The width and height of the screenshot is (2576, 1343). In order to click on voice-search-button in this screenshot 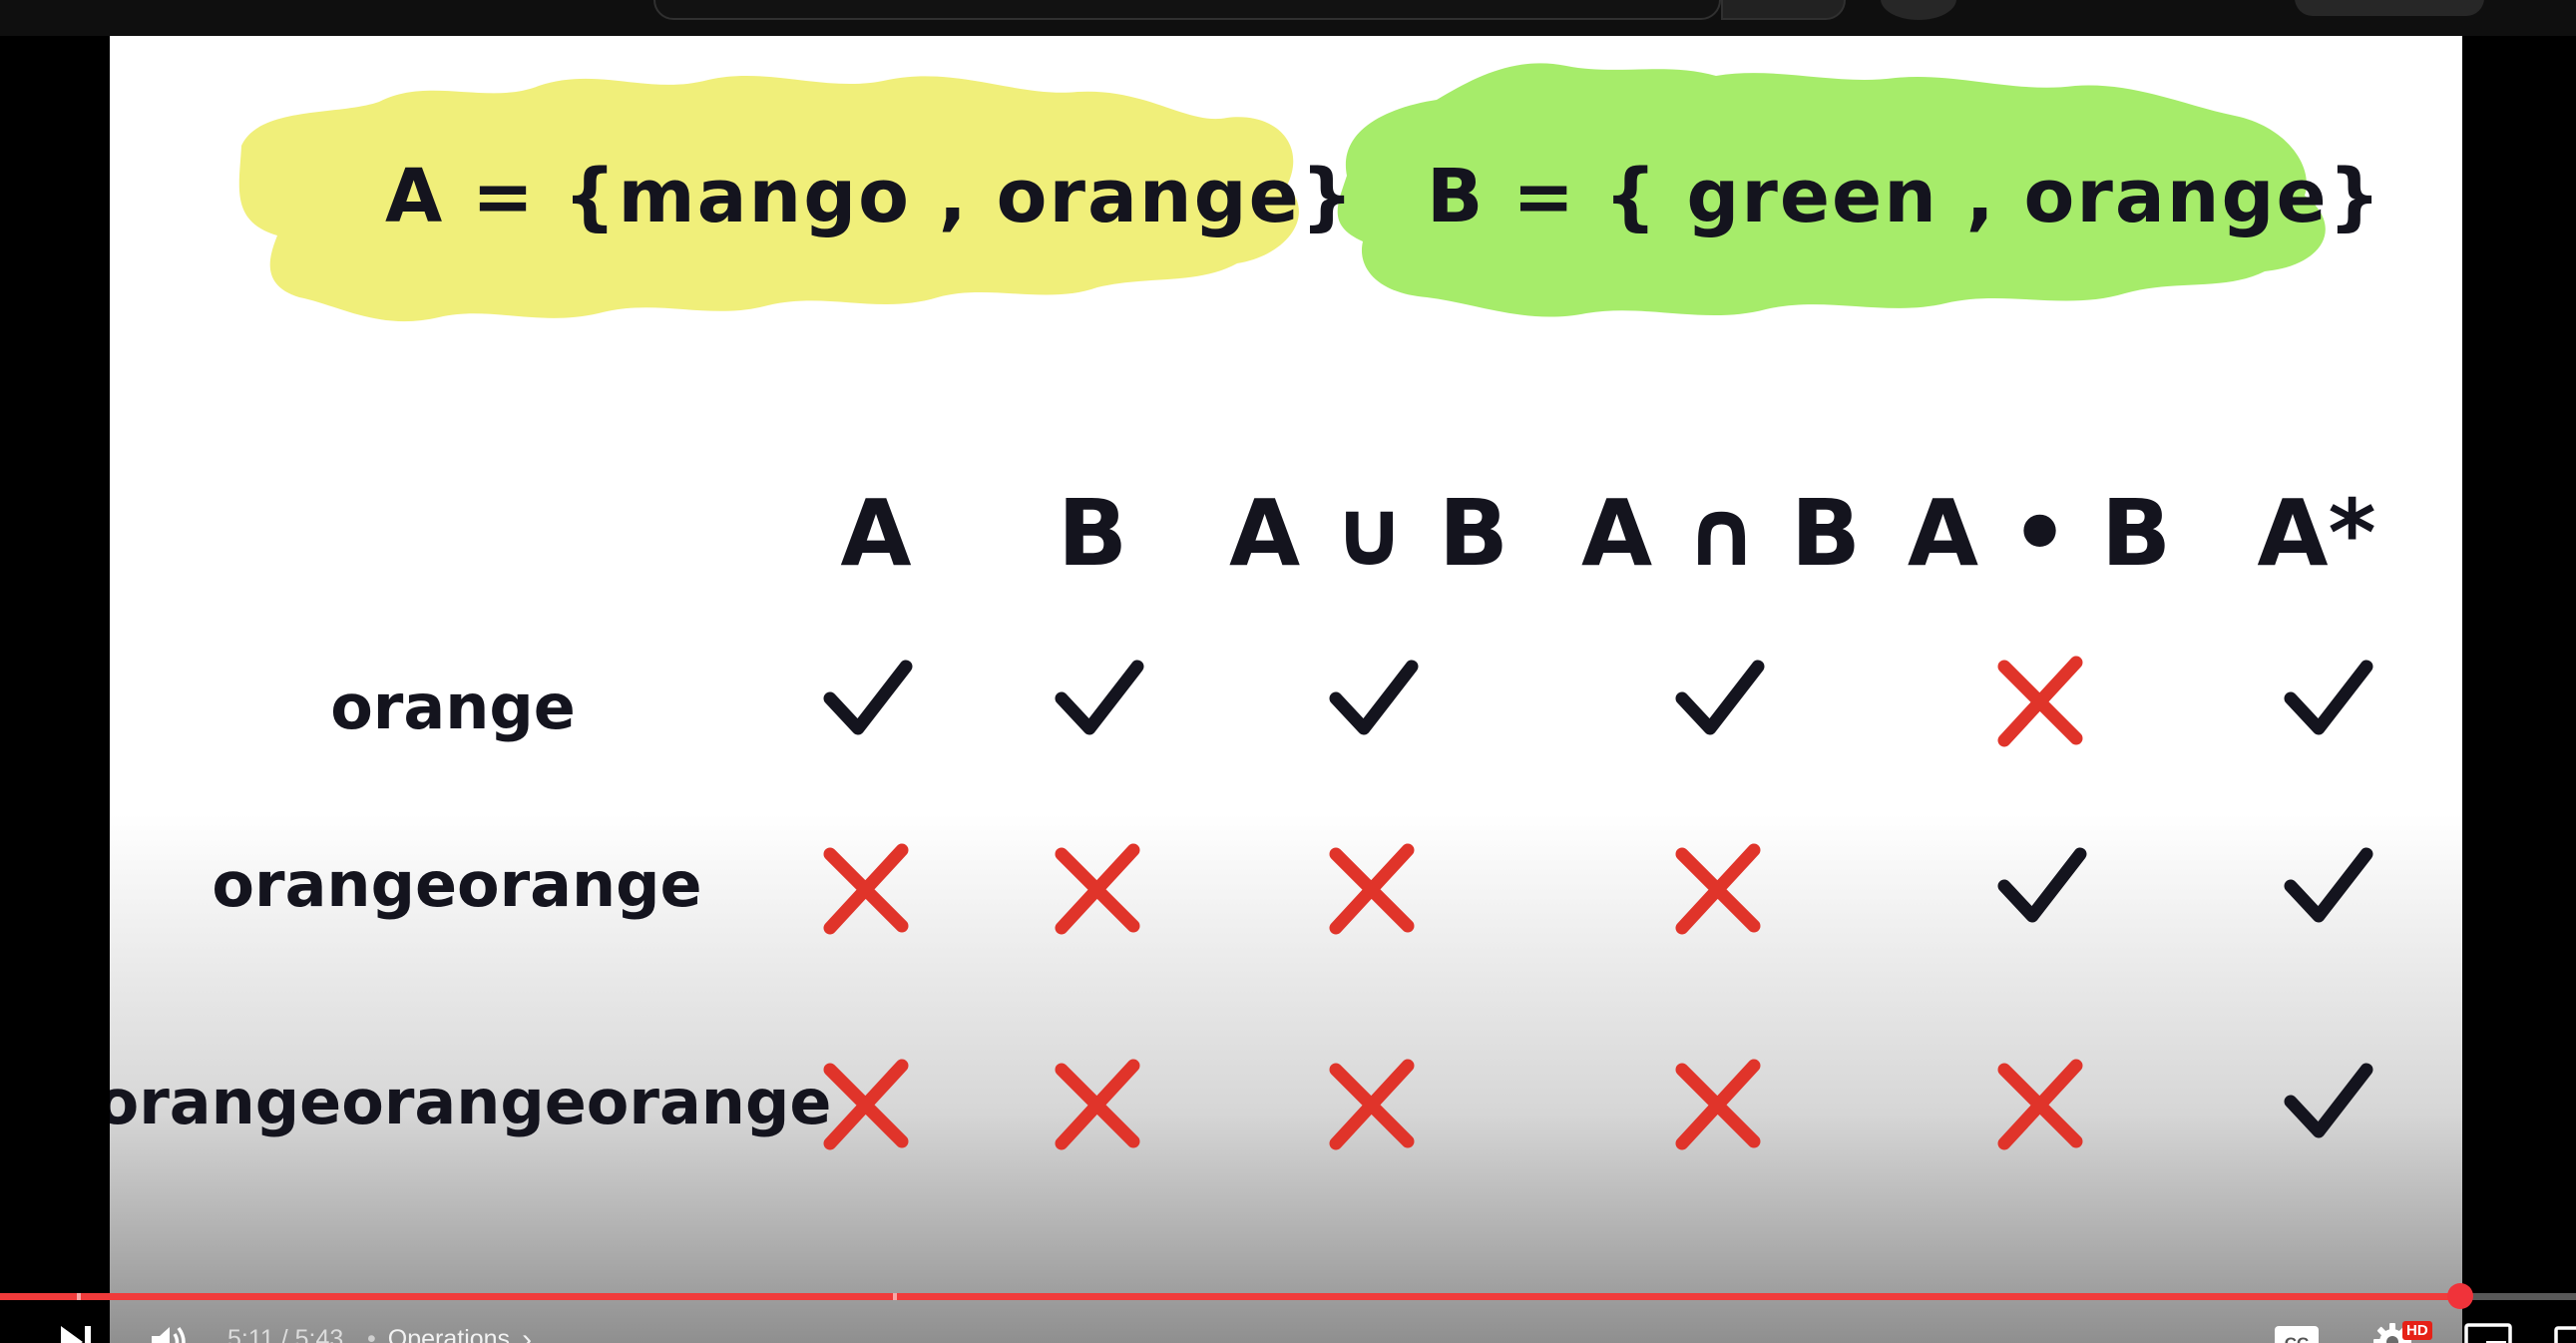, I will do `click(1918, 10)`.